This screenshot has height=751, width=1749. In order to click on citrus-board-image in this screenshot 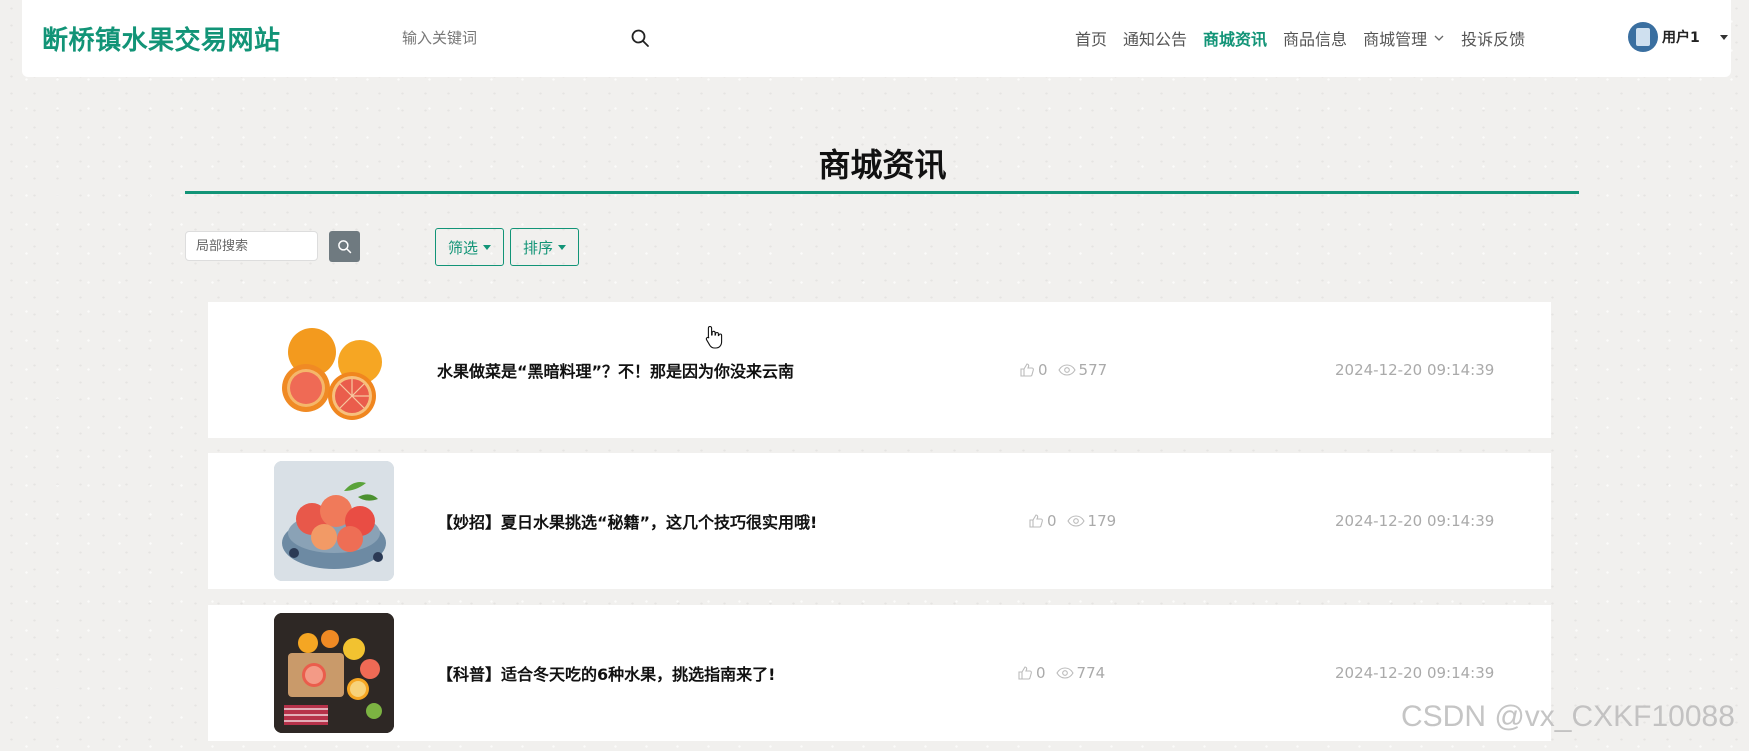, I will do `click(334, 673)`.